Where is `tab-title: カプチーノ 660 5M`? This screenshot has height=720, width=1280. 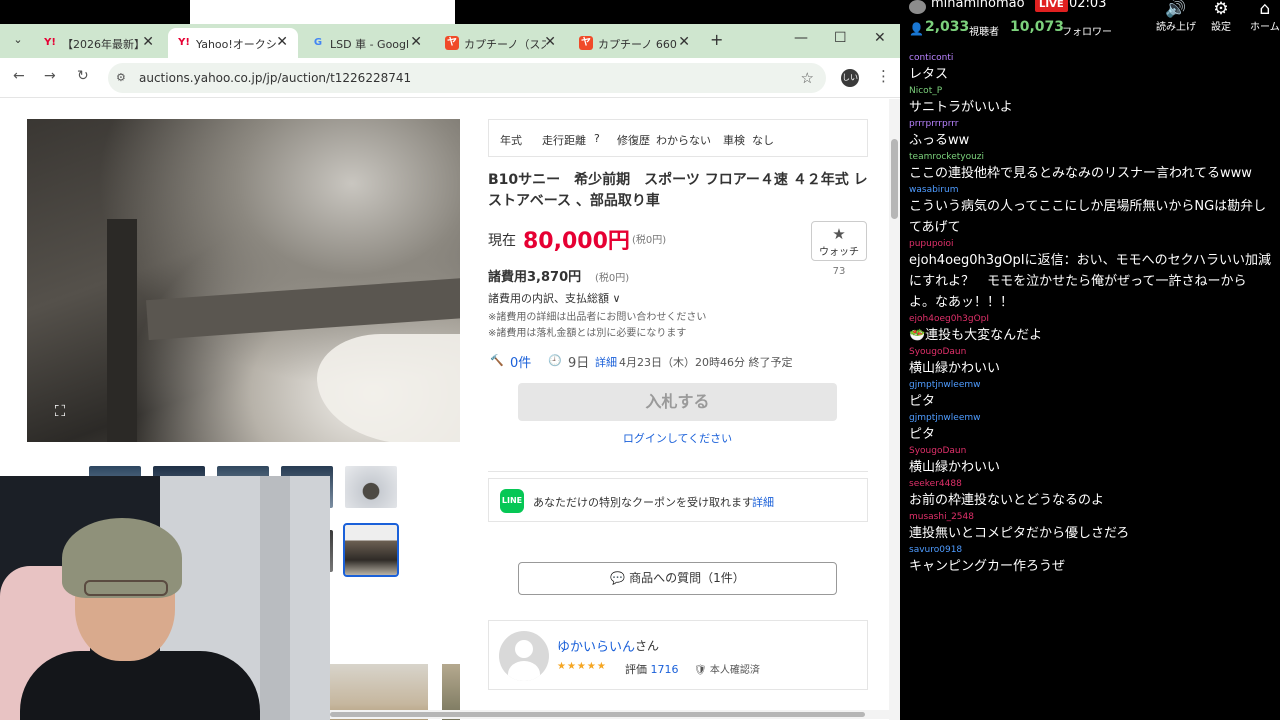 tab-title: カプチーノ 660 5M is located at coordinates (639, 44).